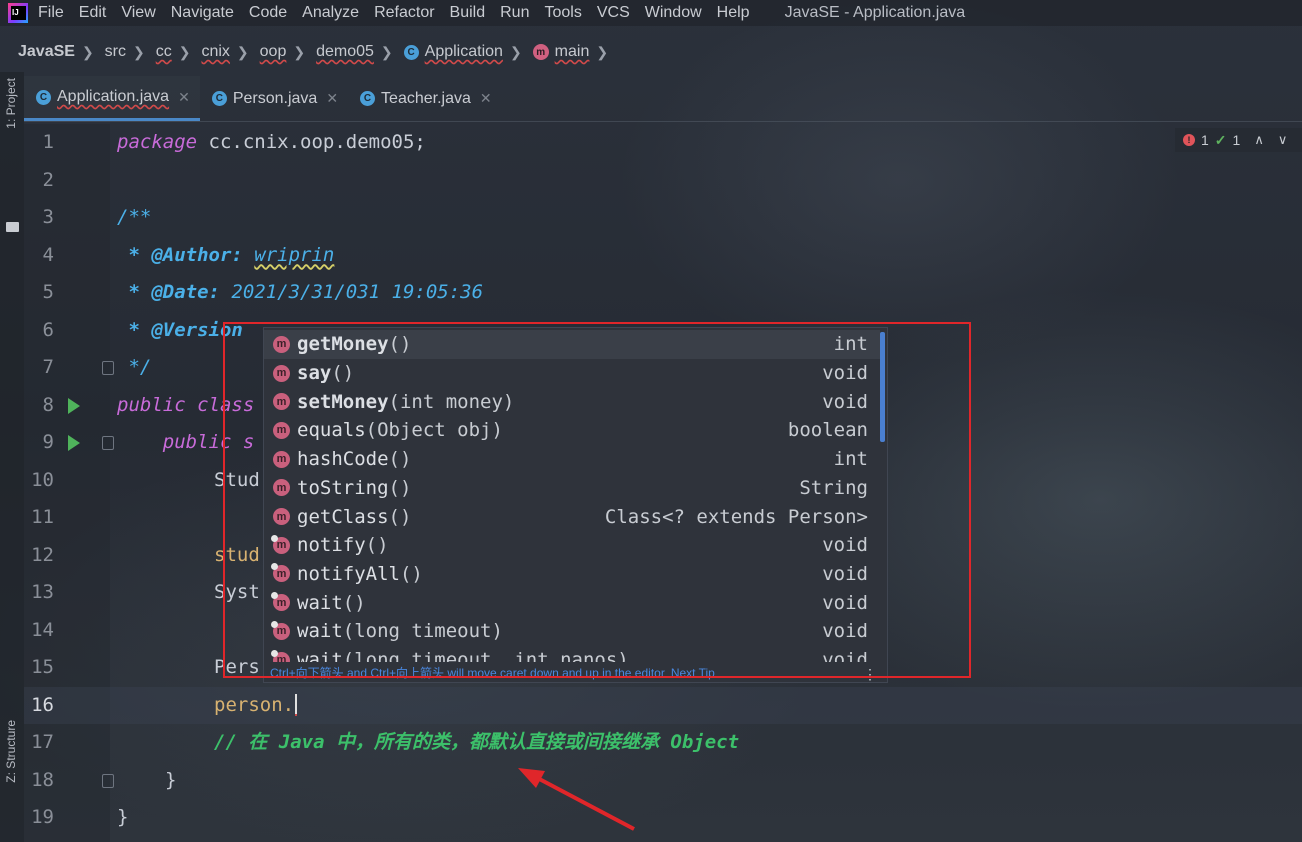  I want to click on tab-label: Person.java, so click(275, 98).